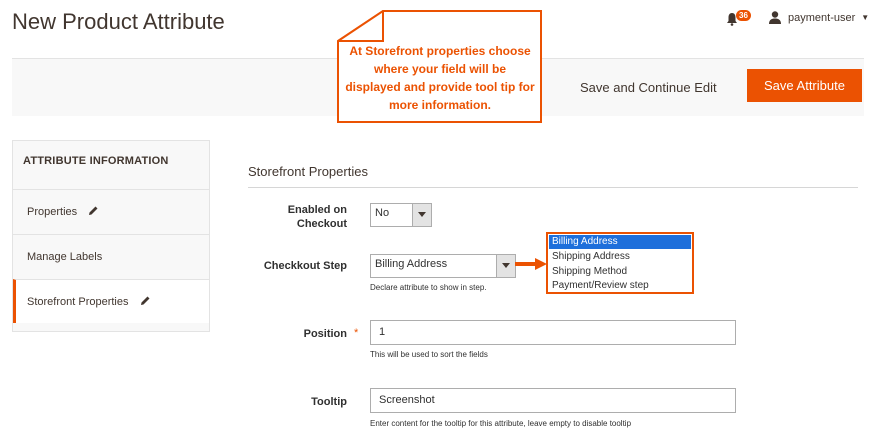  Describe the element at coordinates (298, 217) in the screenshot. I see `enabled-checkout-label: Enabled on Checkout` at that location.